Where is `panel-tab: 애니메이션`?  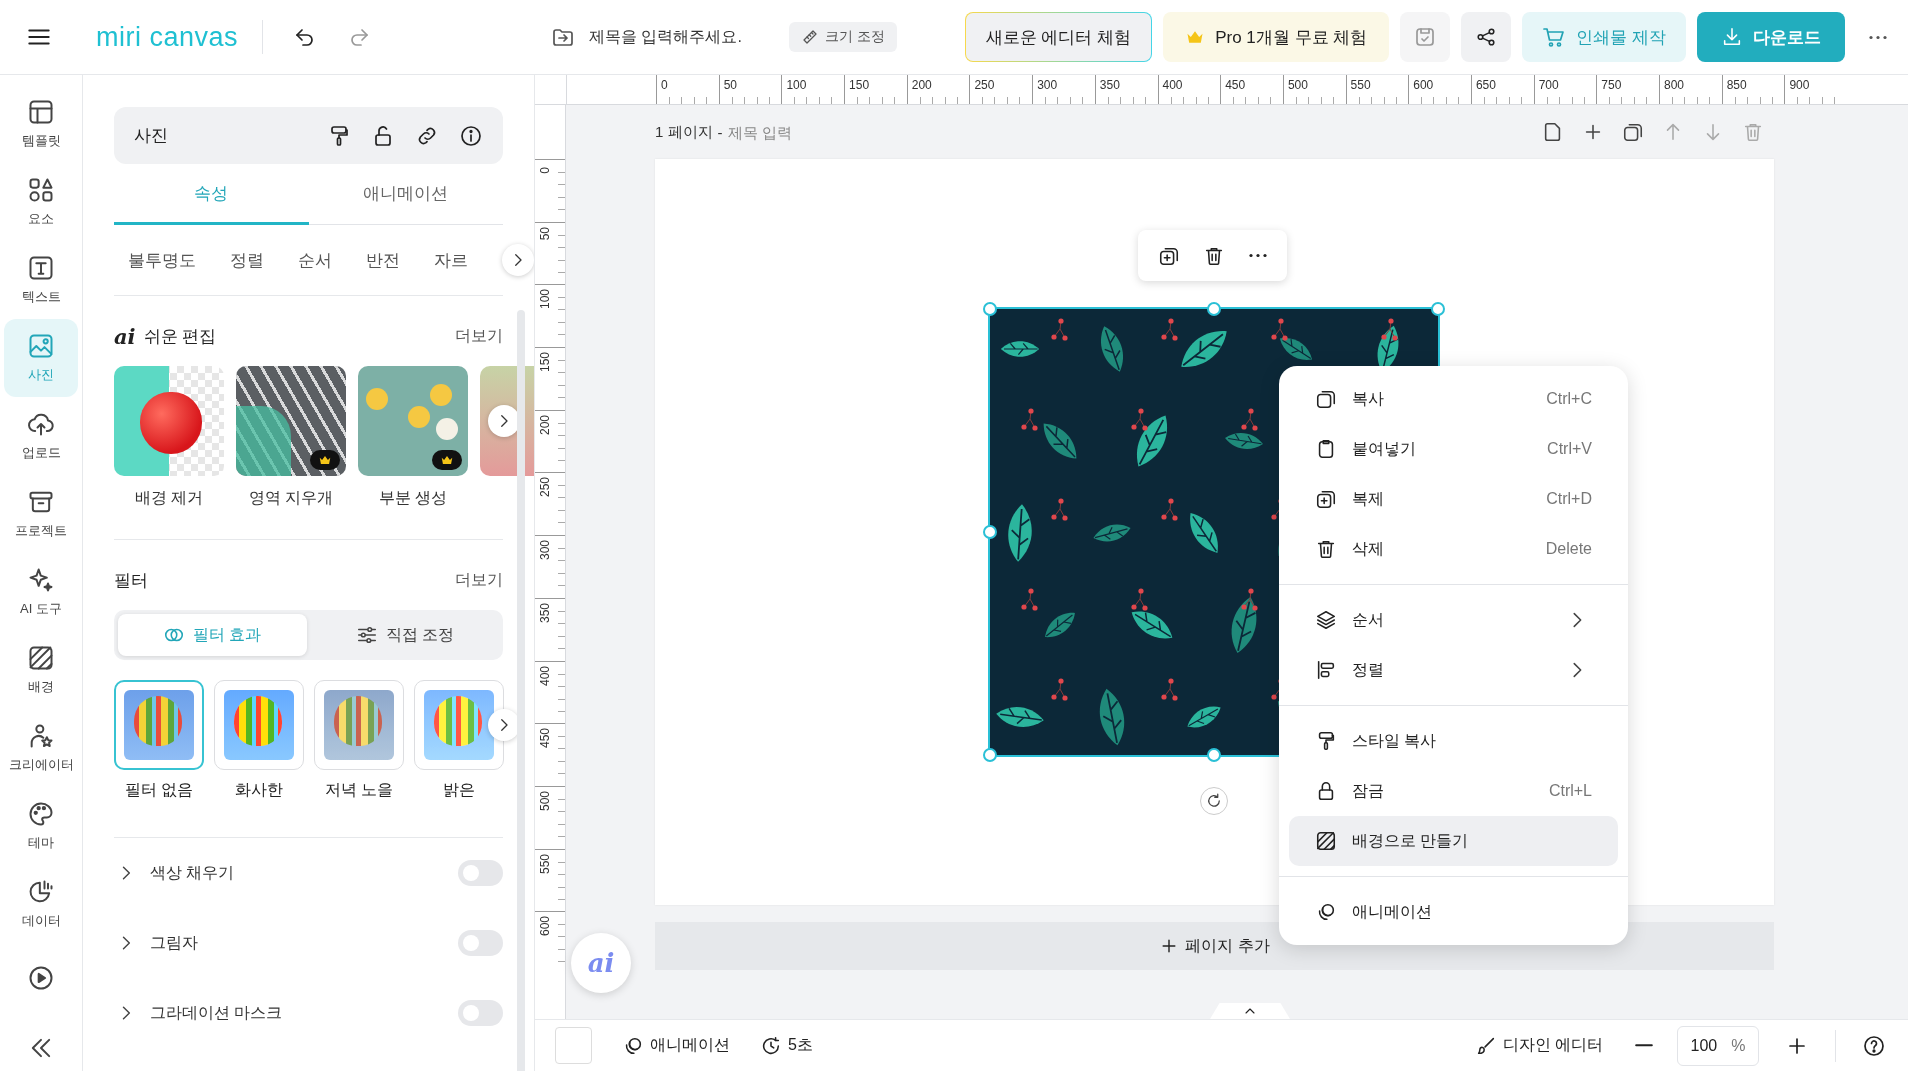
panel-tab: 애니메이션 is located at coordinates (405, 194).